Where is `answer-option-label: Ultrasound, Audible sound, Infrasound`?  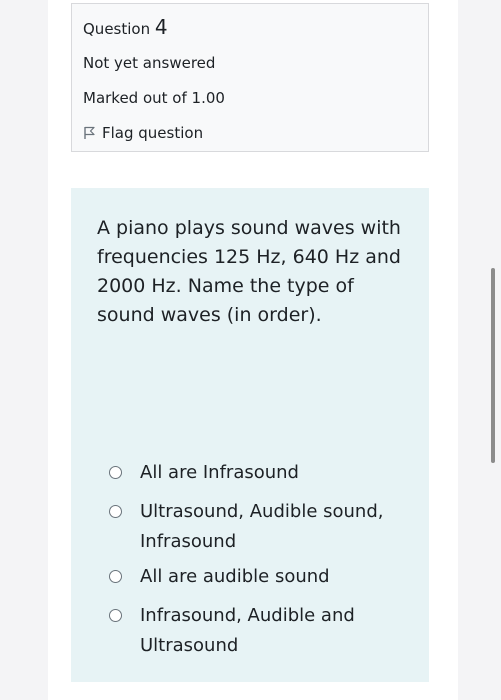 answer-option-label: Ultrasound, Audible sound, Infrasound is located at coordinates (262, 526).